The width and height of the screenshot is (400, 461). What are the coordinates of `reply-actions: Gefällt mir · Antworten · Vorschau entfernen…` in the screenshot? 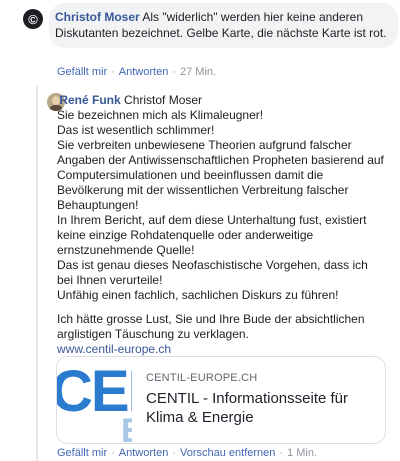 It's located at (187, 453).